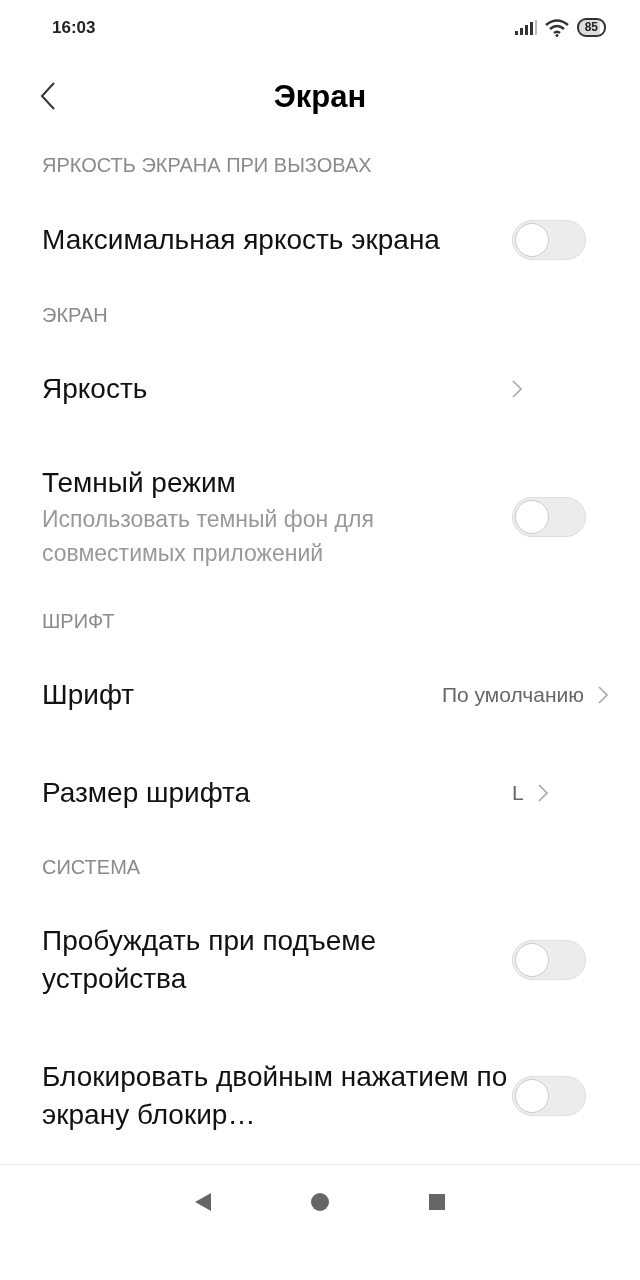 The height and width of the screenshot is (1280, 640). I want to click on section-header: СИСТЕМА, so click(91, 867).